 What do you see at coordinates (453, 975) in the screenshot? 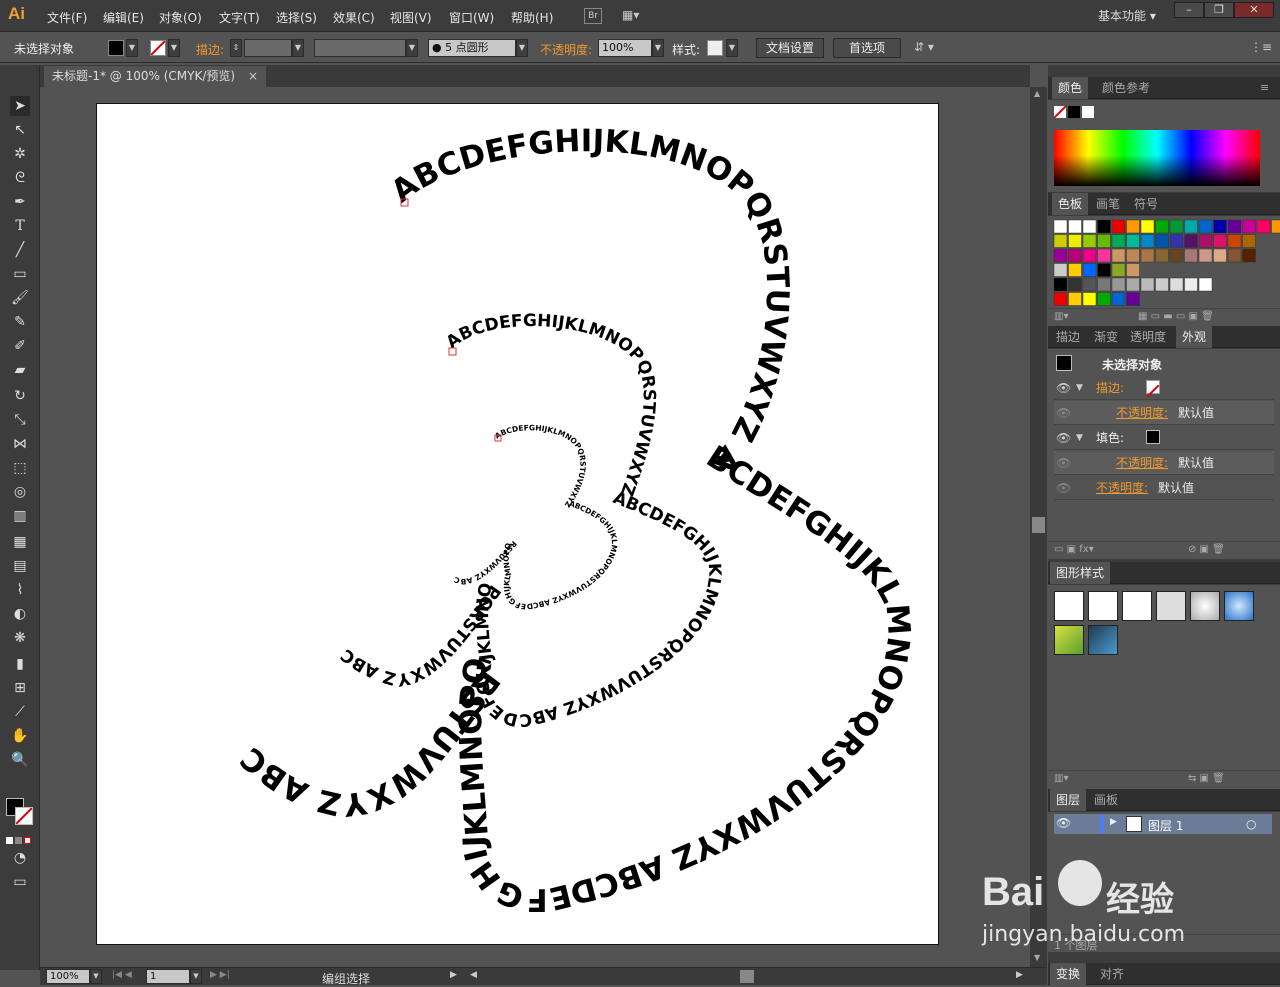
I see `status-menu-icon: ▶` at bounding box center [453, 975].